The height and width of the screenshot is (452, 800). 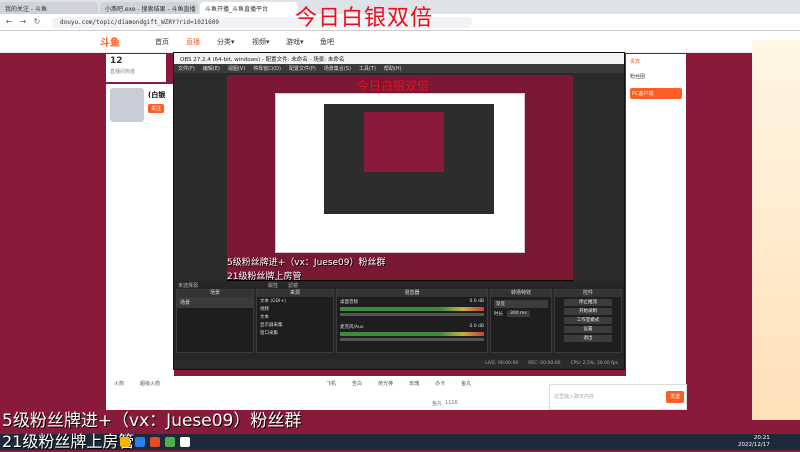 I want to click on gift-item: 超级火箭, so click(x=150, y=383).